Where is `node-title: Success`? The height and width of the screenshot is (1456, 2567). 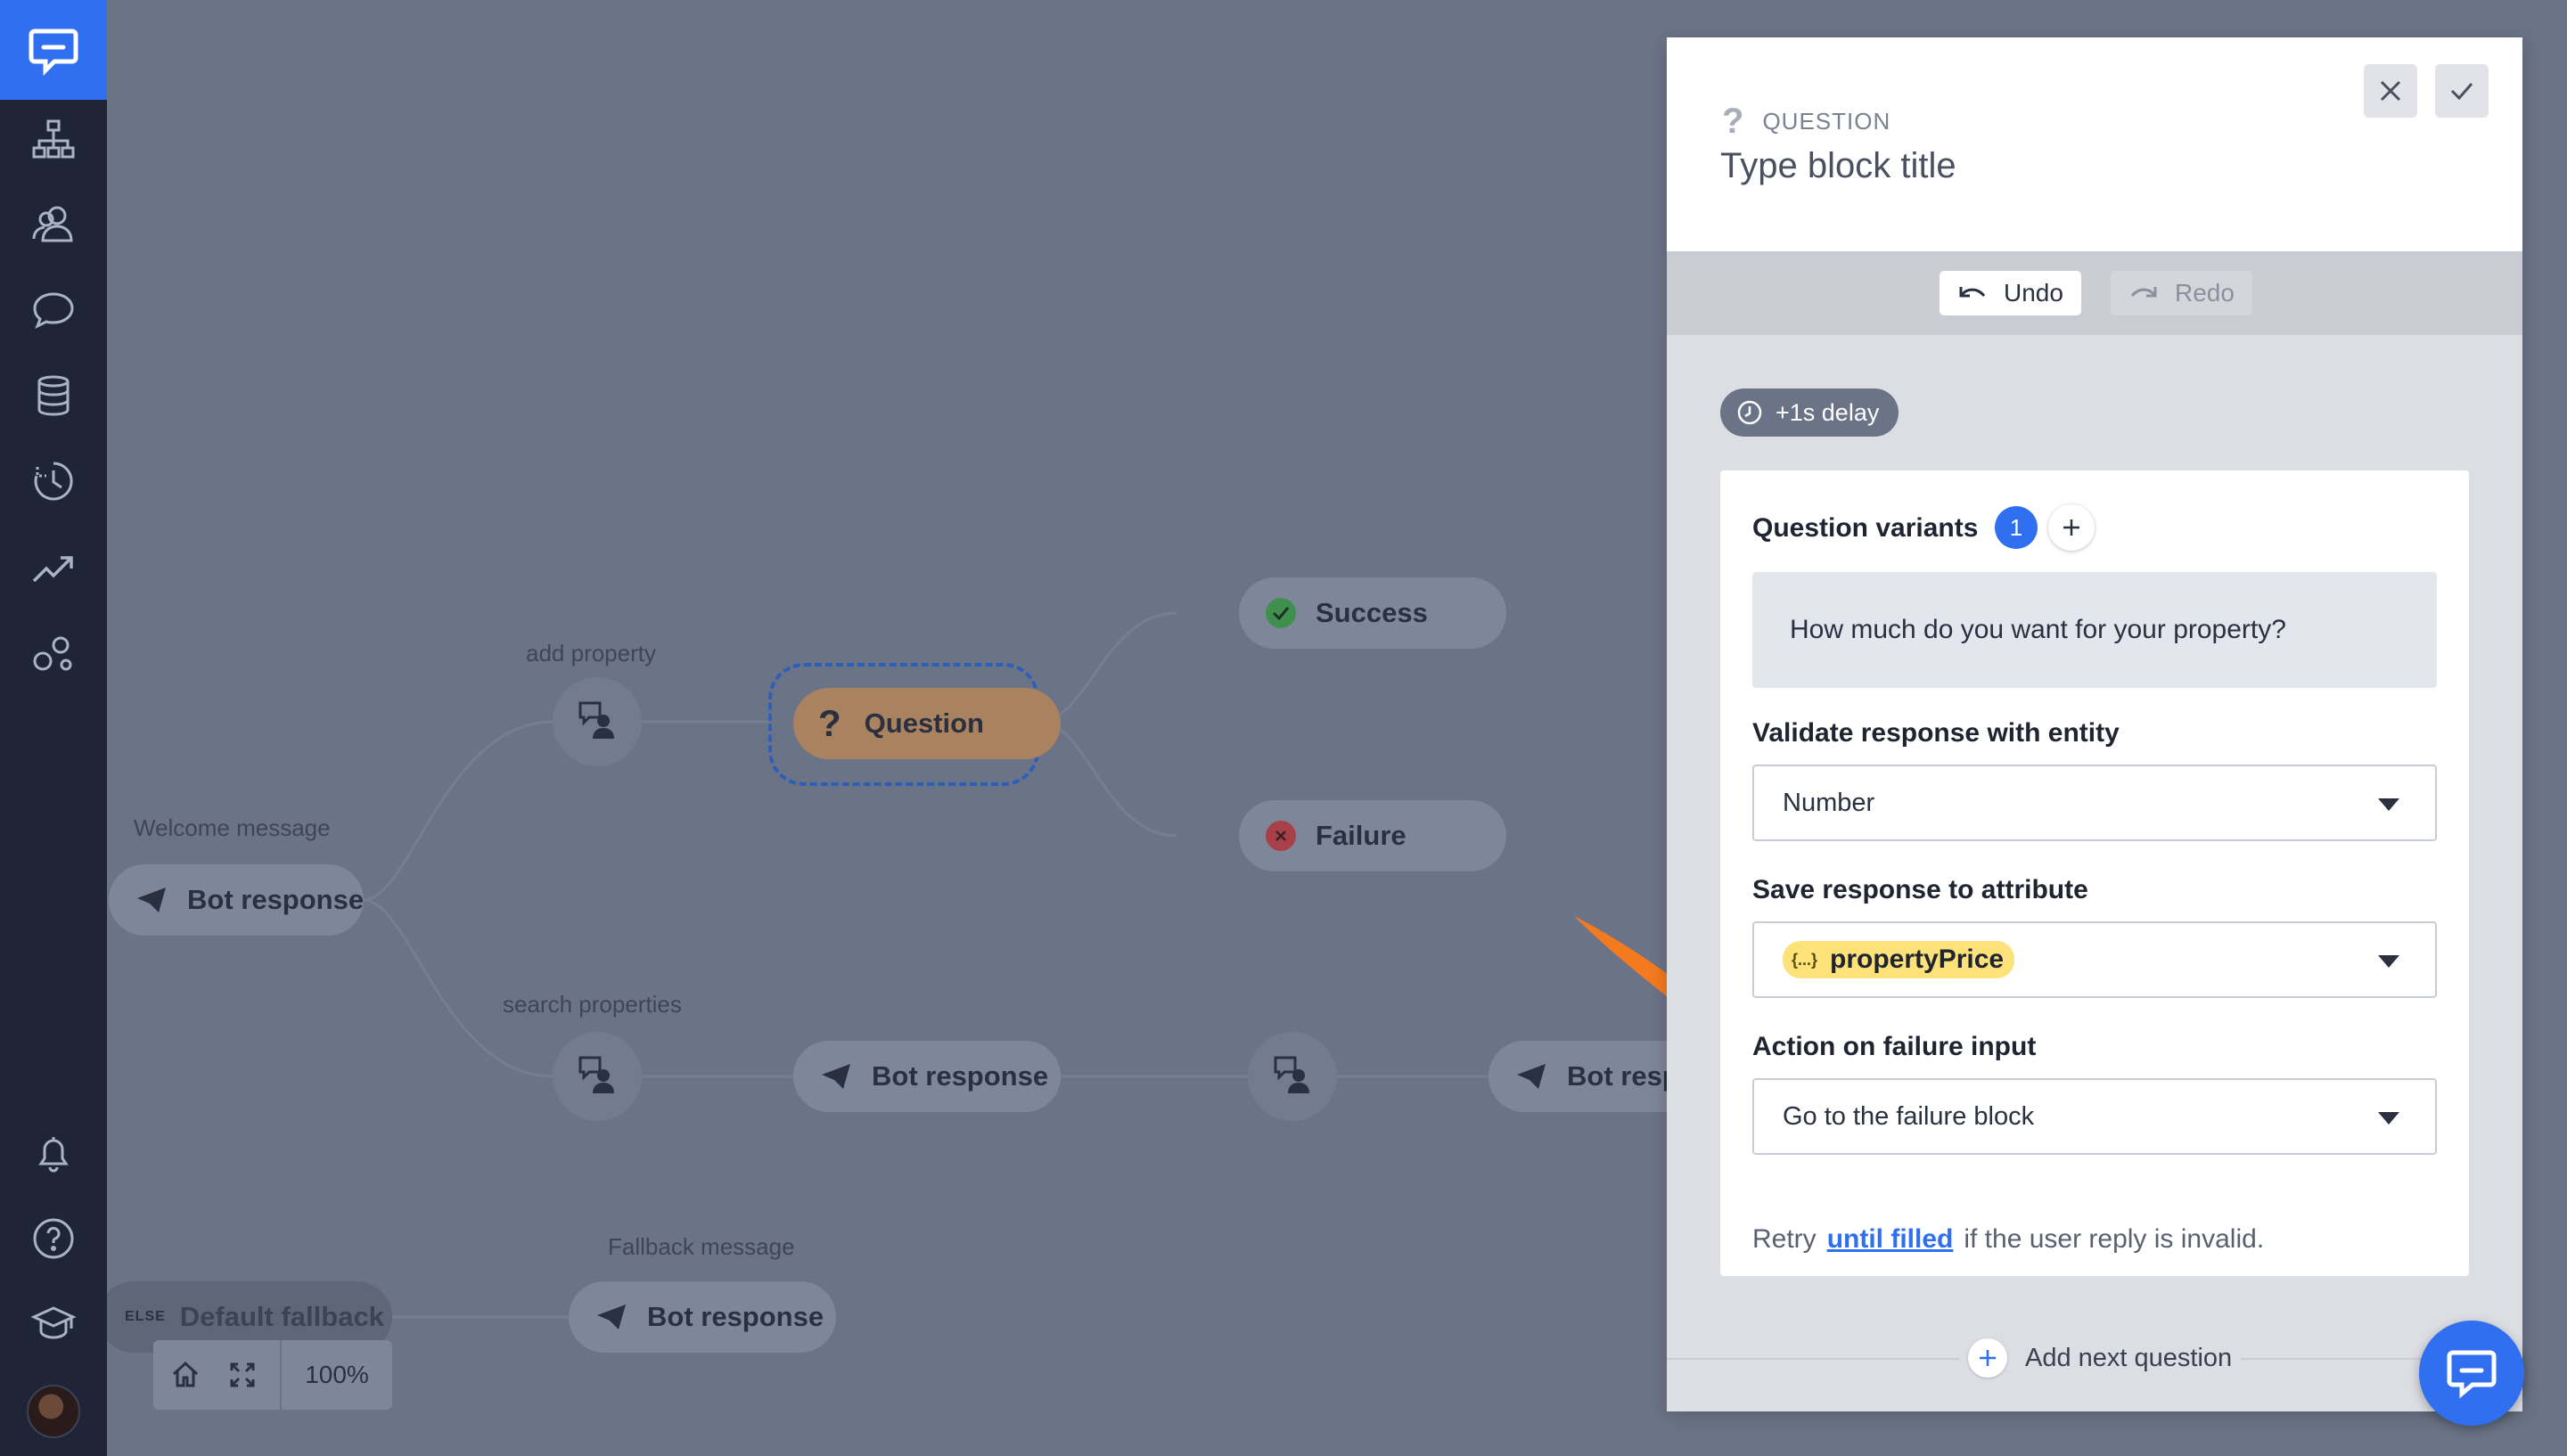
node-title: Success is located at coordinates (1372, 613).